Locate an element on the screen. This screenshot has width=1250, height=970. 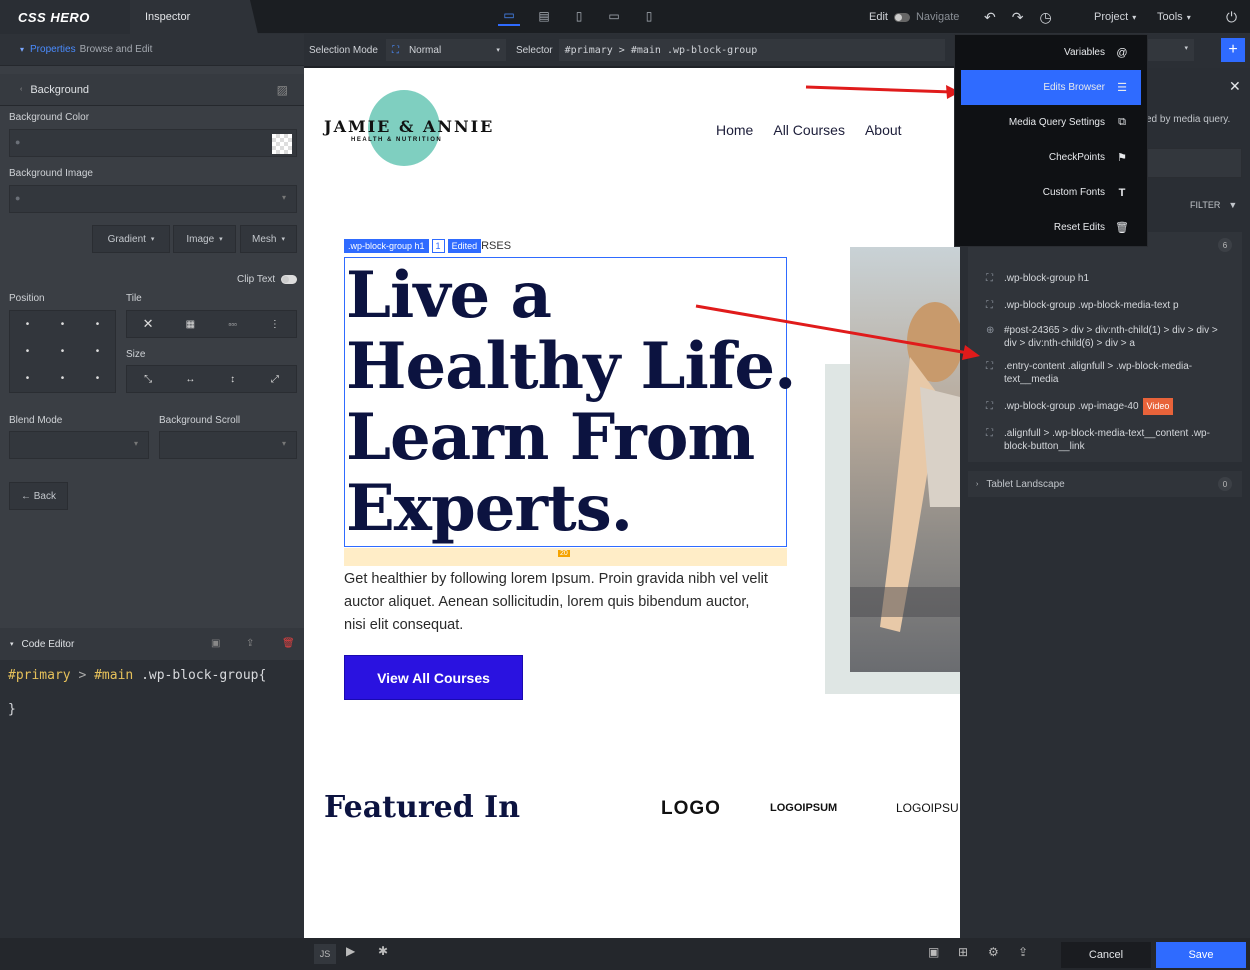
selection-mode-select: ⛶ Normal ▾ is located at coordinates (445, 50).